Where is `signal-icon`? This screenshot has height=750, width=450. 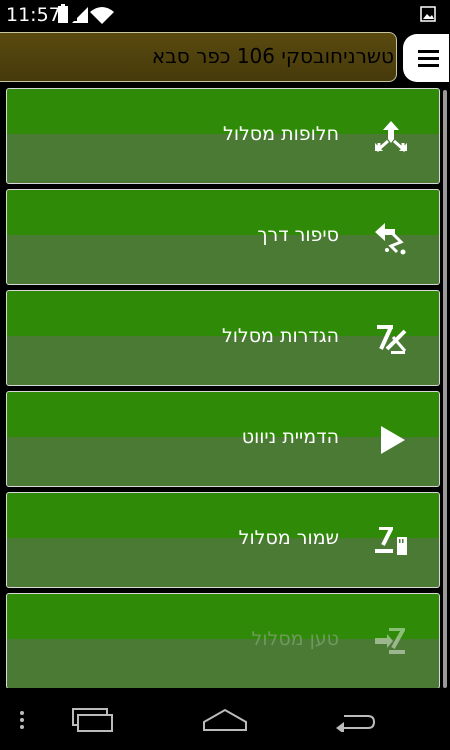
signal-icon is located at coordinates (80, 15).